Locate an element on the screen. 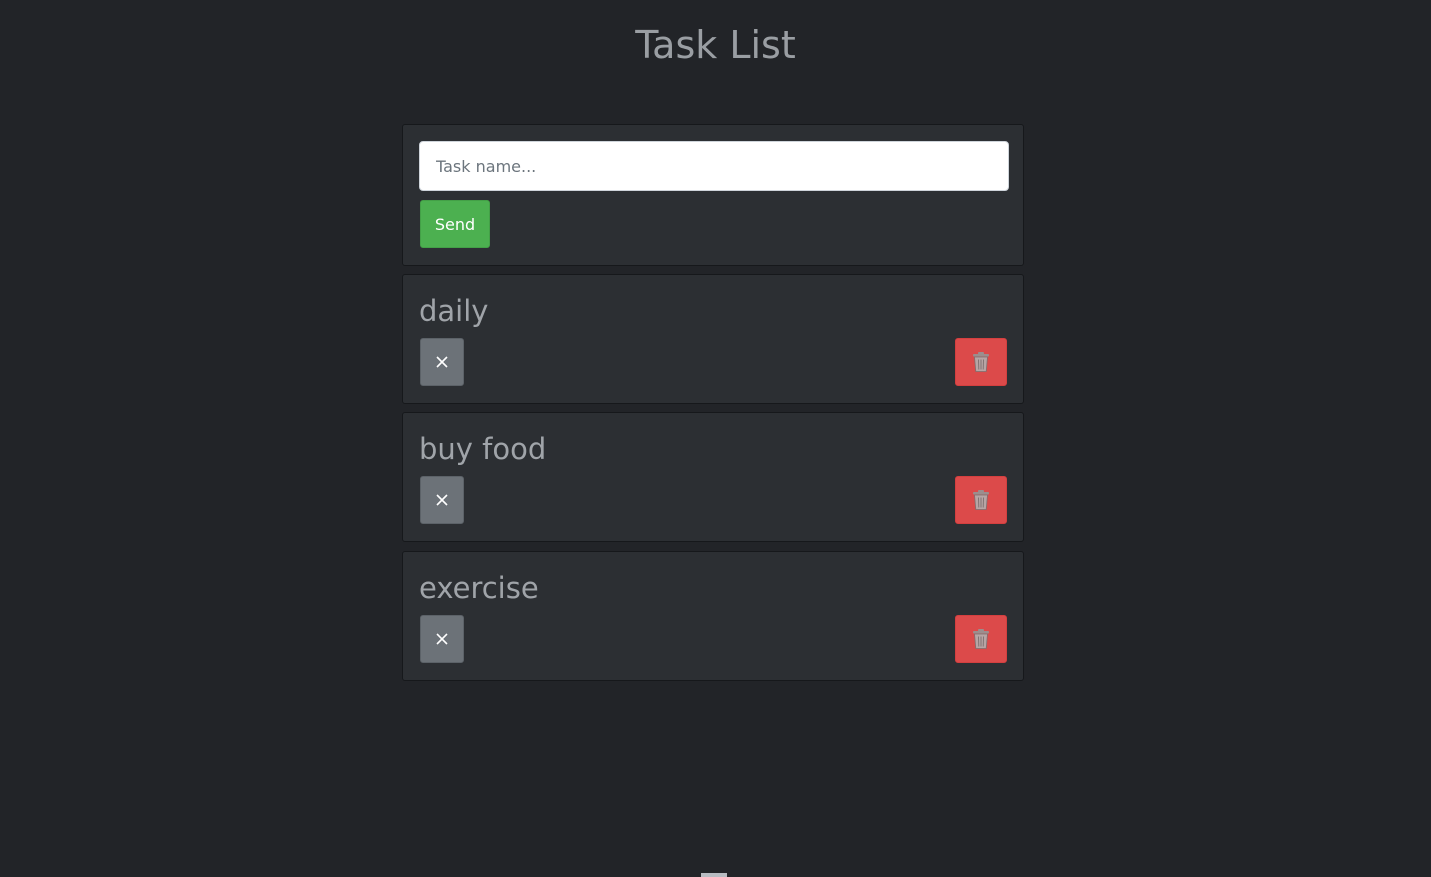 The width and height of the screenshot is (1431, 877). send-button: Send is located at coordinates (455, 224).